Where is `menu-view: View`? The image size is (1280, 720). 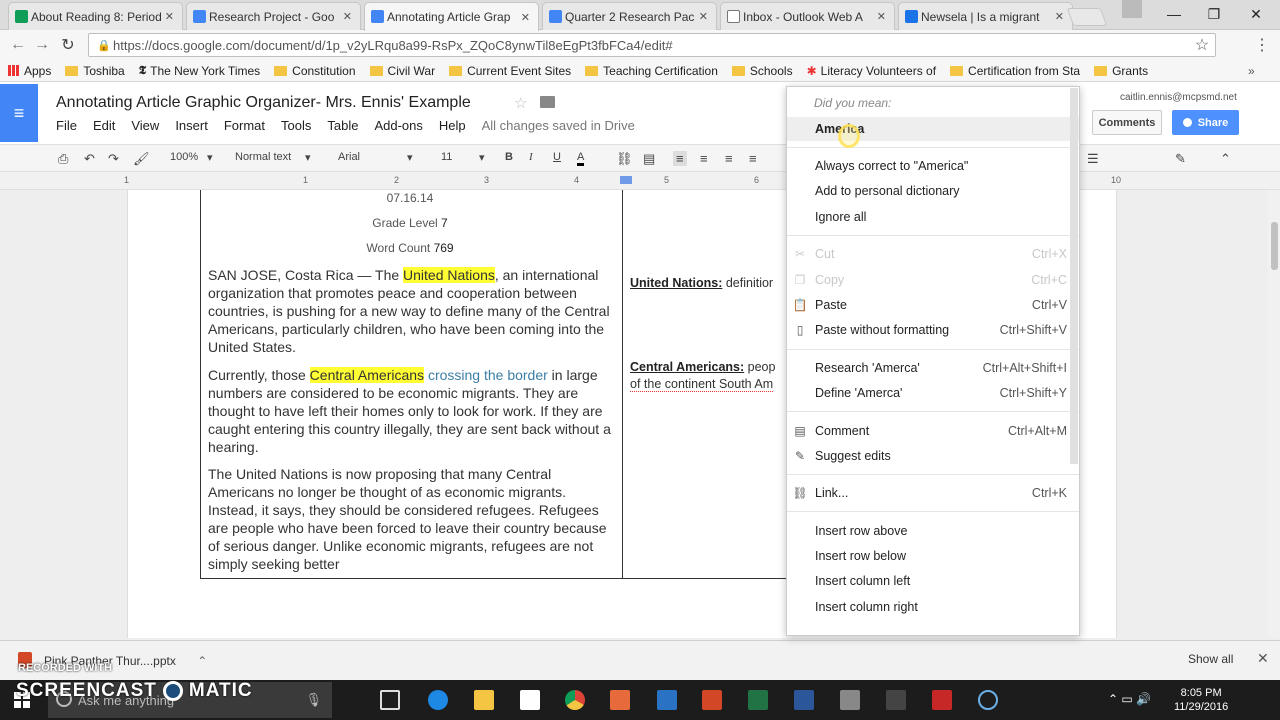 menu-view: View is located at coordinates (145, 125).